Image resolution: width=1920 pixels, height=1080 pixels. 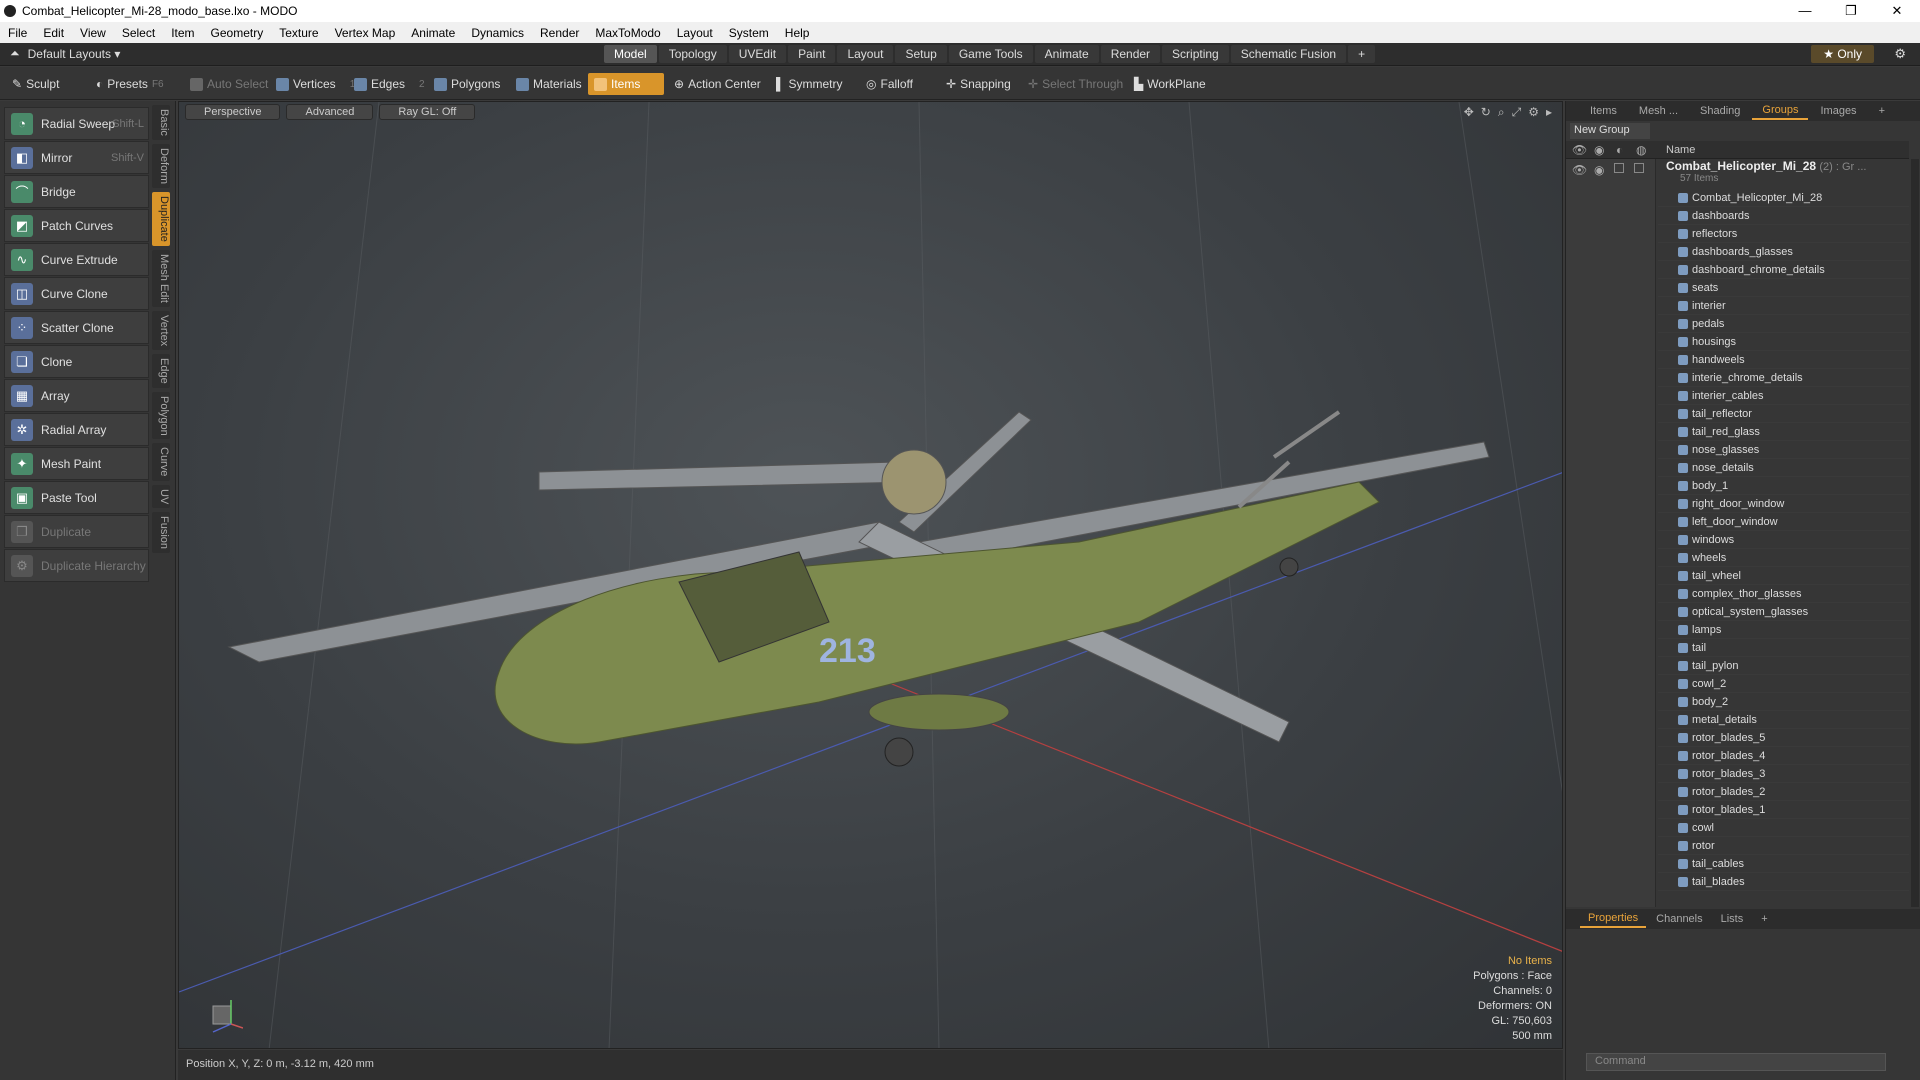 What do you see at coordinates (76, 463) in the screenshot?
I see `mesh-paint-button: ✦ Mesh Paint` at bounding box center [76, 463].